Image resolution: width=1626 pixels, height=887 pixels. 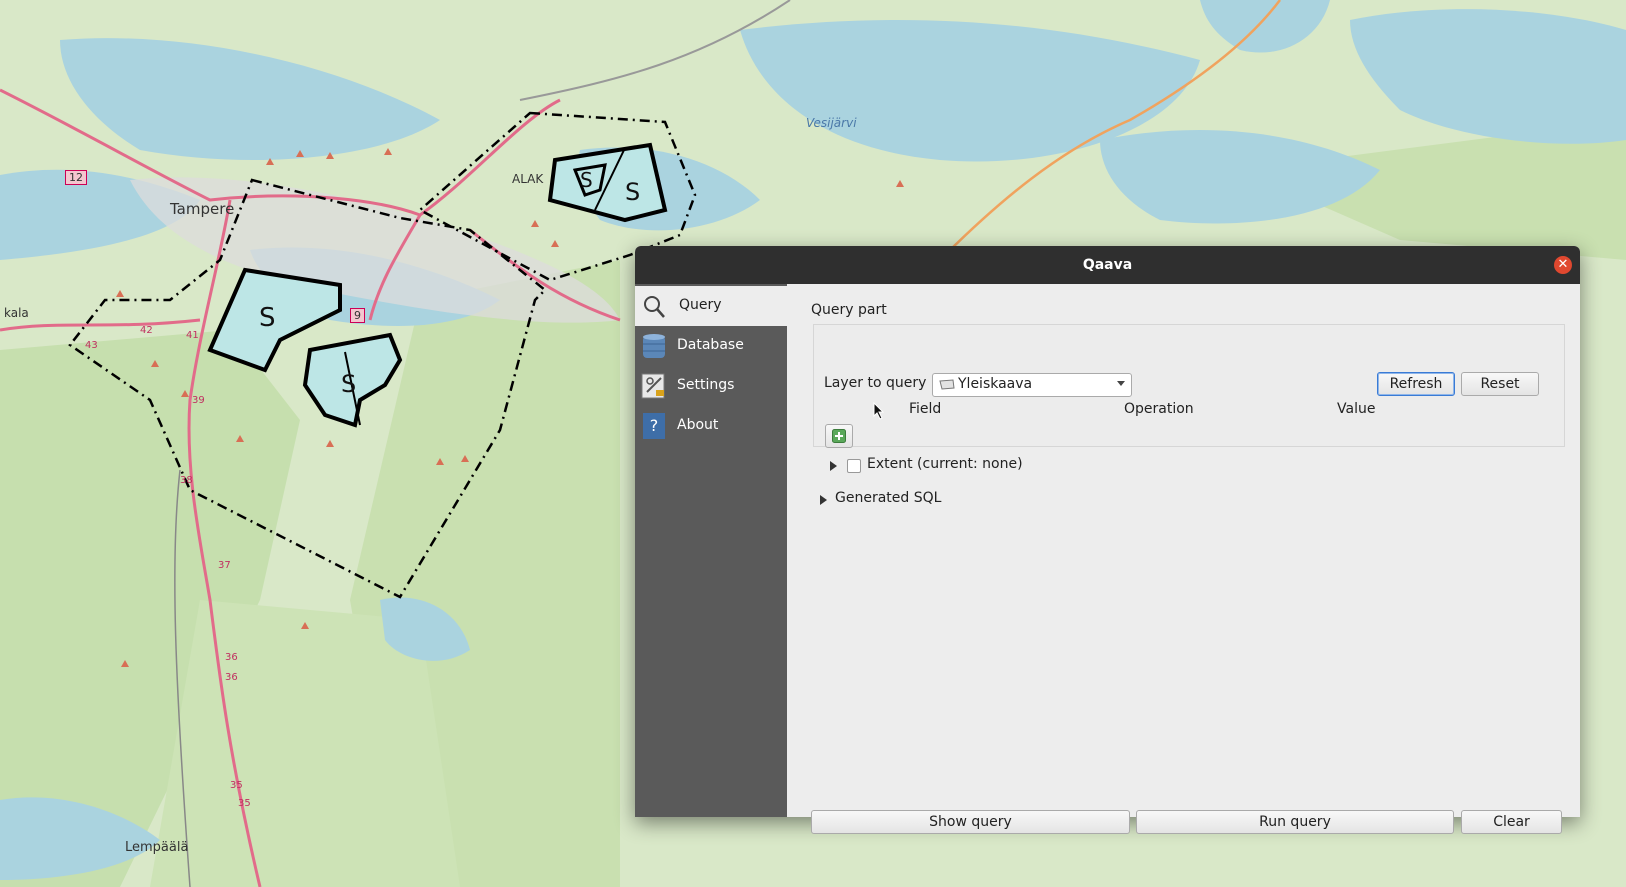 What do you see at coordinates (224, 565) in the screenshot?
I see `road-number-label: 37` at bounding box center [224, 565].